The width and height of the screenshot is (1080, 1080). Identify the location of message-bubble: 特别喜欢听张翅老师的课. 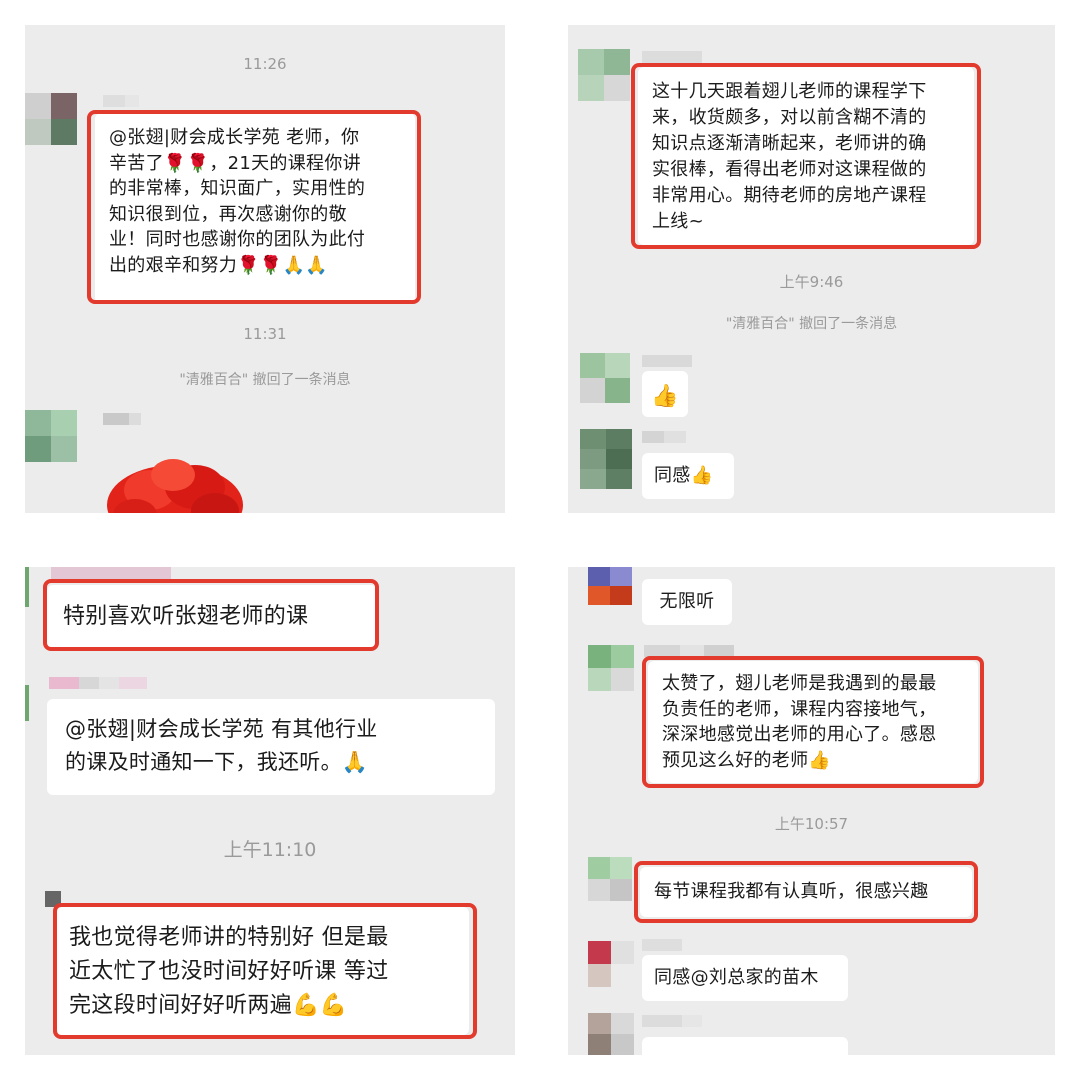
(212, 617).